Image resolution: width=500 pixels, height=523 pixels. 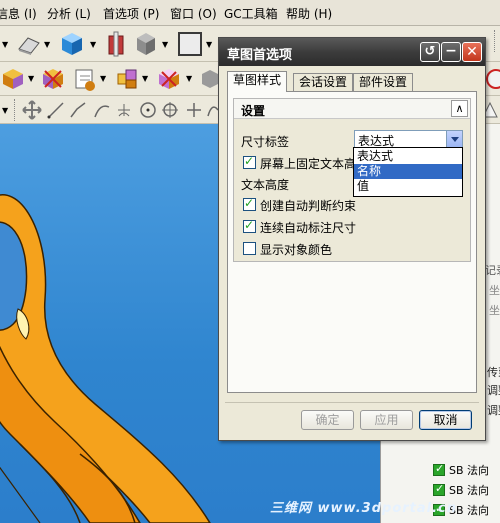 What do you see at coordinates (148, 110) in the screenshot?
I see `circle-icon` at bounding box center [148, 110].